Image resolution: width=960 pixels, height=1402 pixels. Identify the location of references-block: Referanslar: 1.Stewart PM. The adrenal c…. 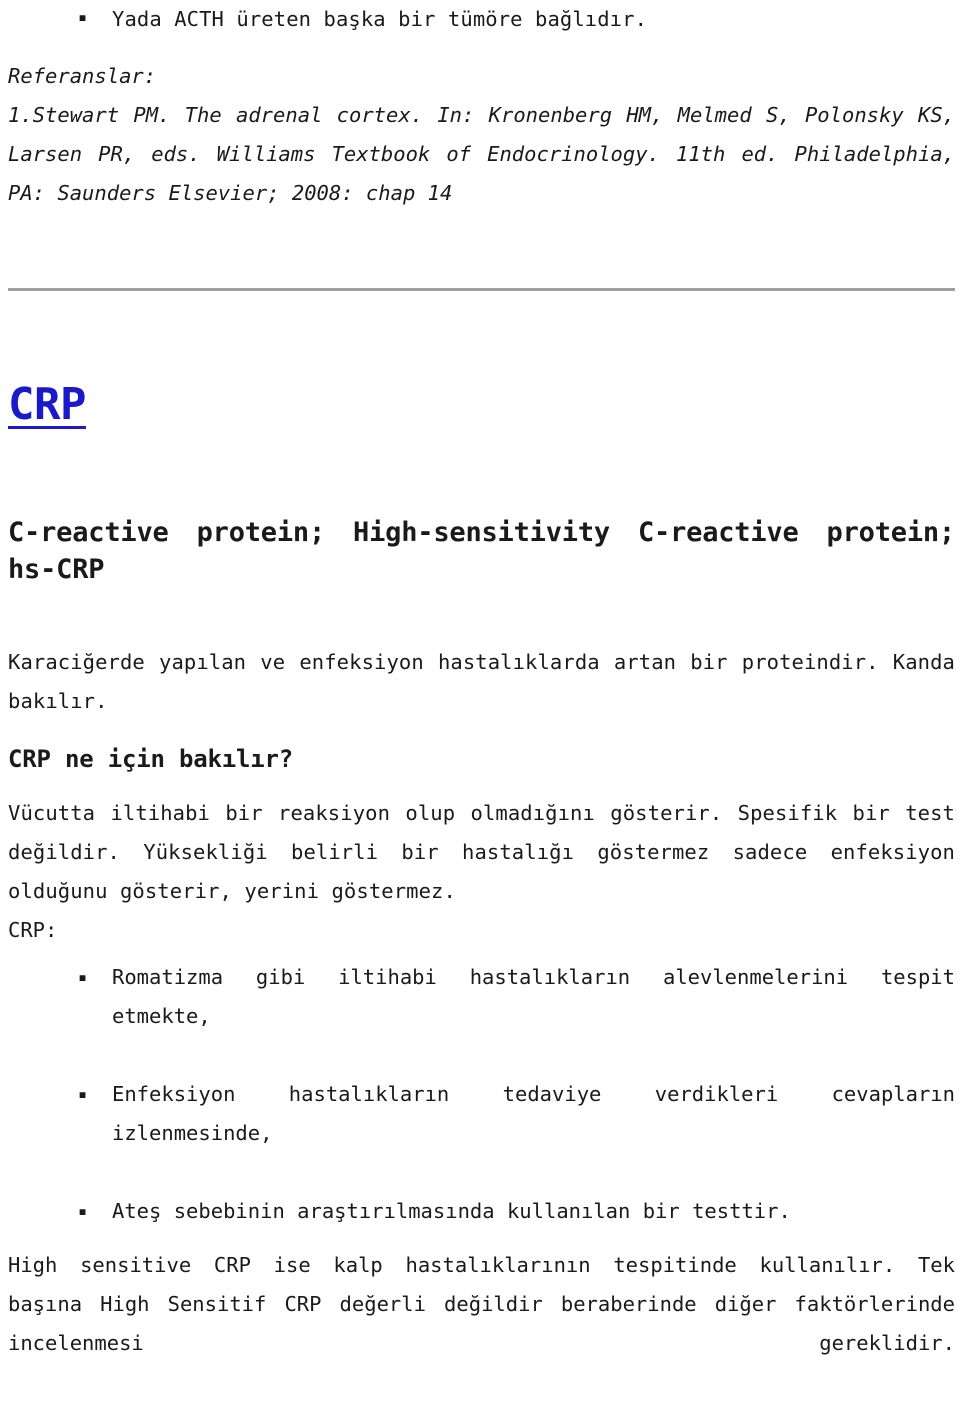
(481, 135).